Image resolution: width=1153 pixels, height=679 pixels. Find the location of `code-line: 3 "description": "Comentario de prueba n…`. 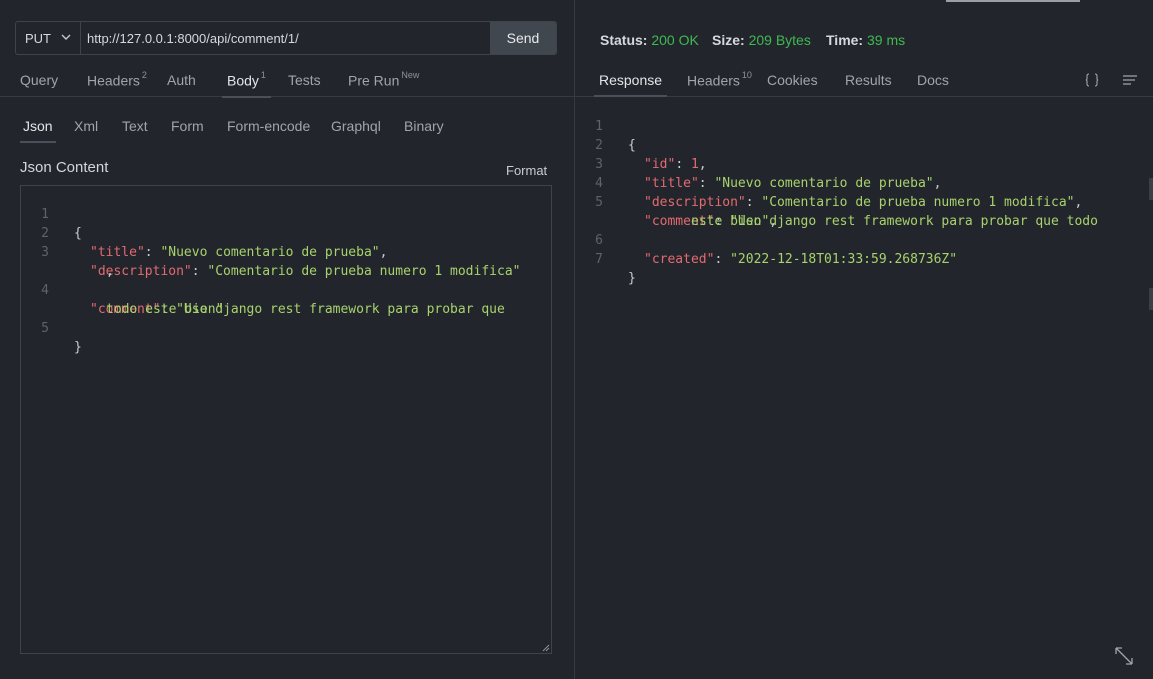

code-line: 3 "description": "Comentario de prueba n… is located at coordinates (286, 251).